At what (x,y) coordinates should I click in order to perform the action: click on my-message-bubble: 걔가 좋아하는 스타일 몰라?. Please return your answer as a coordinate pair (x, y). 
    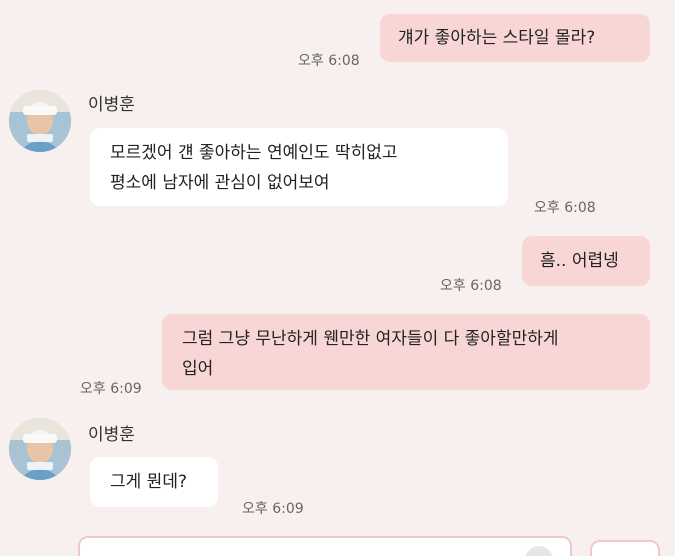
    Looking at the image, I should click on (515, 38).